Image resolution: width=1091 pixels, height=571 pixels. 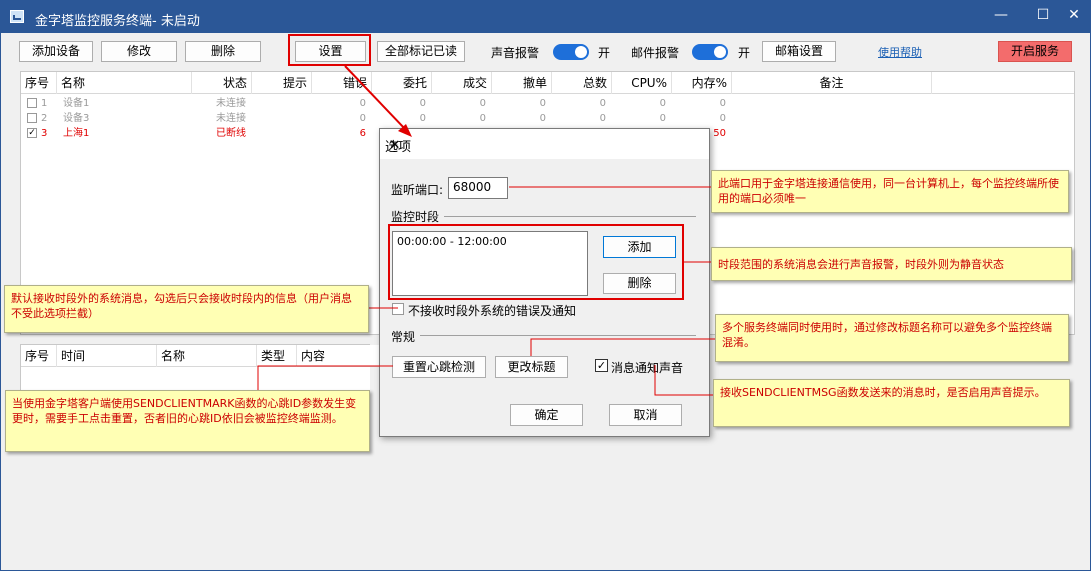 What do you see at coordinates (325, 377) in the screenshot?
I see `heartbeat-connector` at bounding box center [325, 377].